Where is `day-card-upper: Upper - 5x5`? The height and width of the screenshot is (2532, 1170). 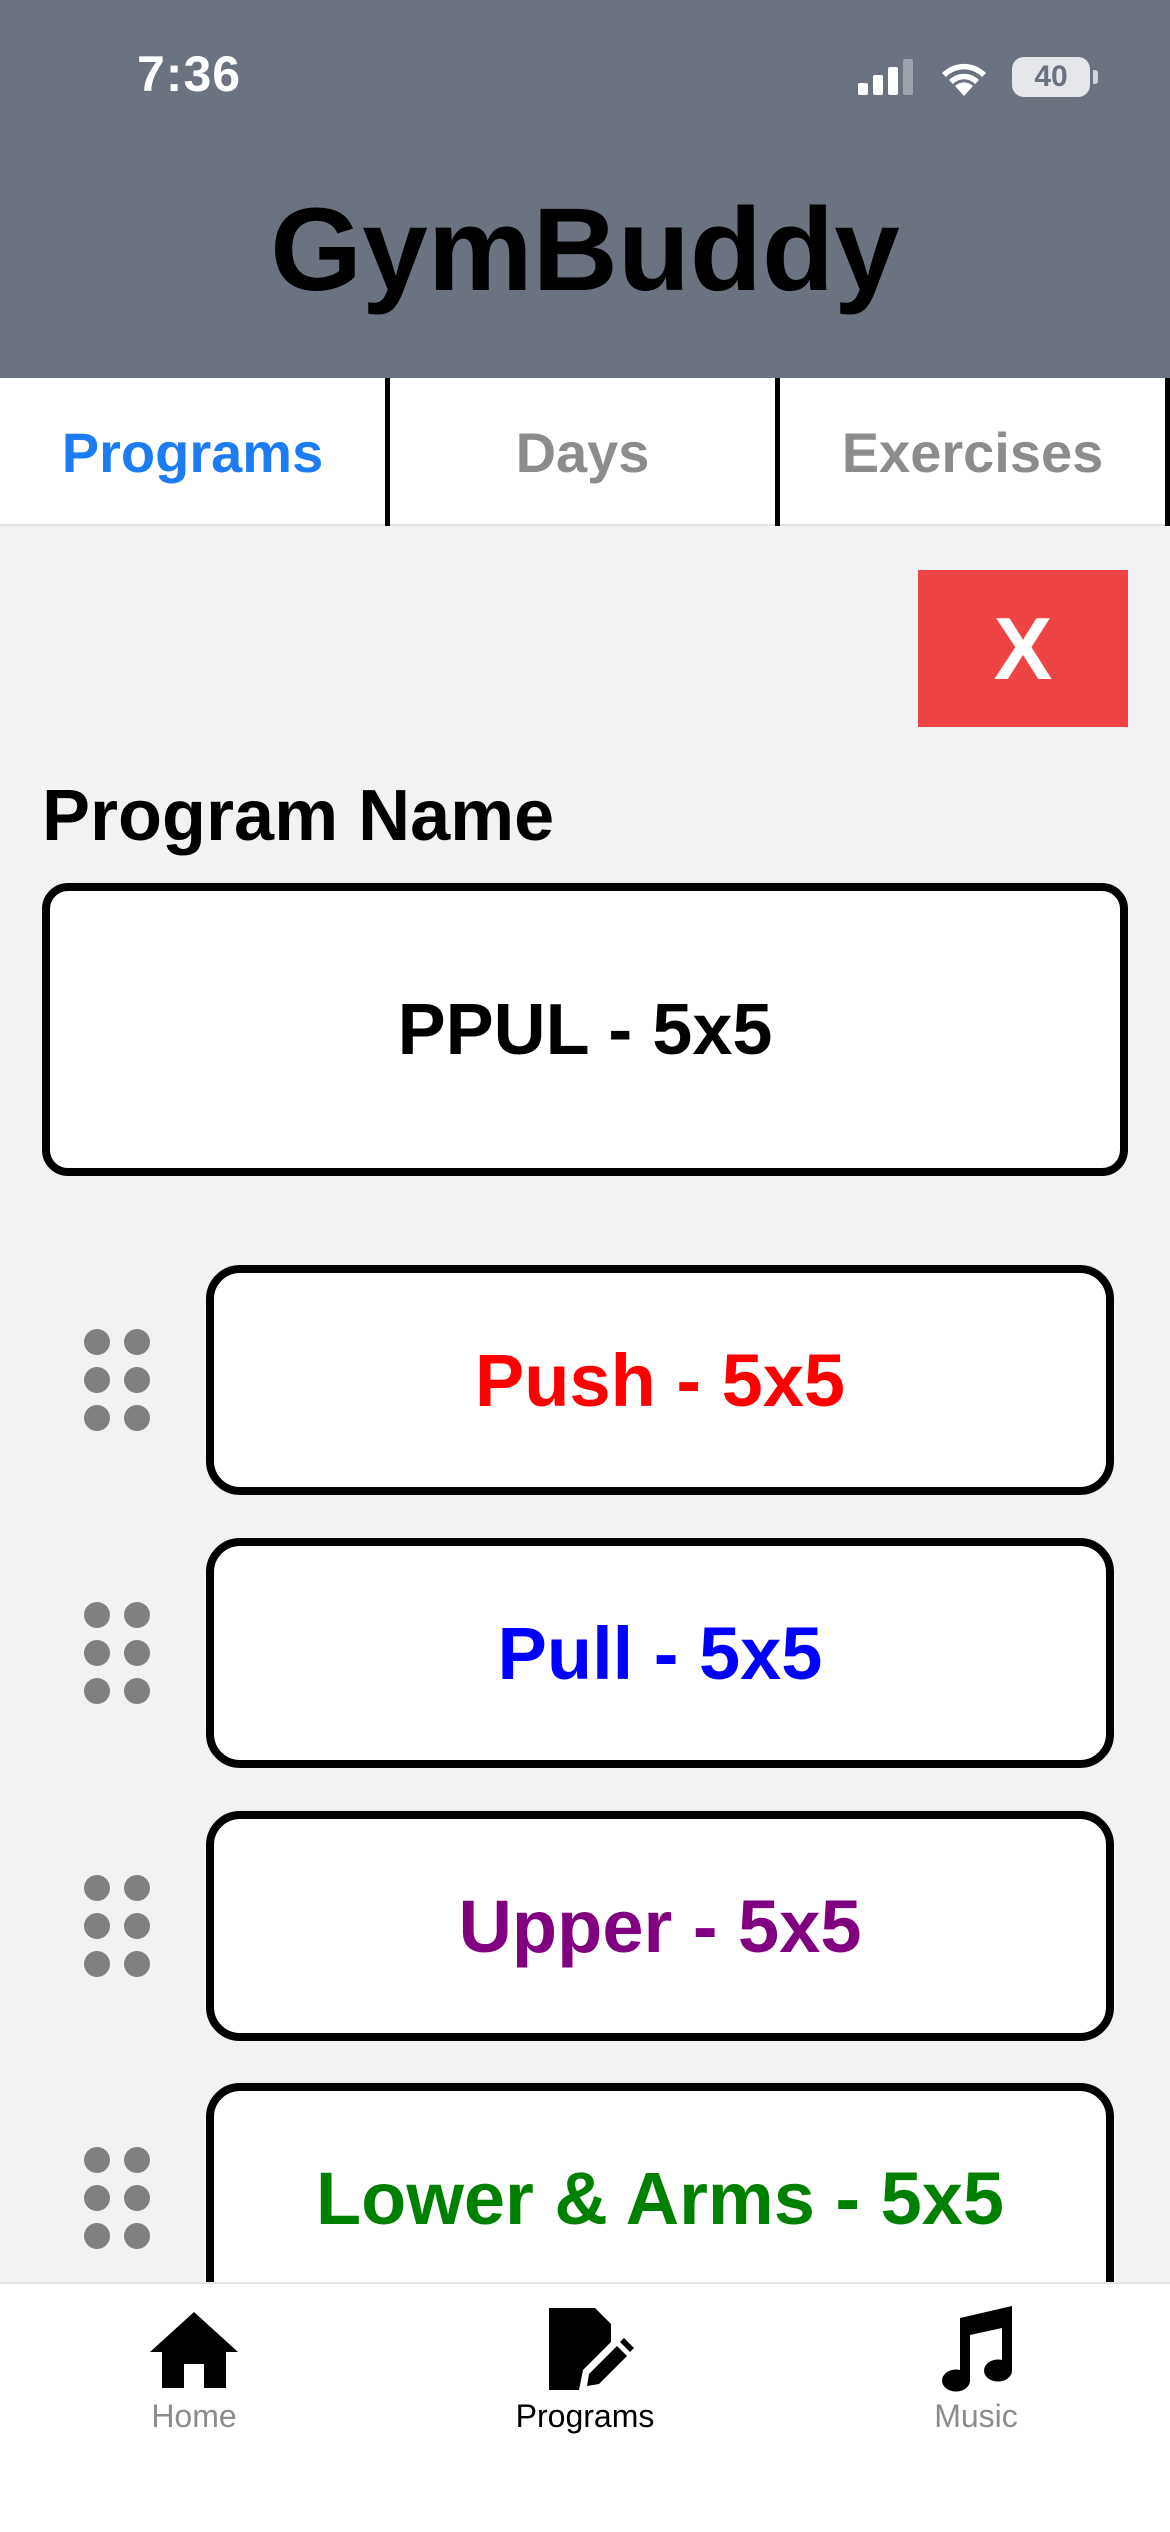
day-card-upper: Upper - 5x5 is located at coordinates (660, 1926).